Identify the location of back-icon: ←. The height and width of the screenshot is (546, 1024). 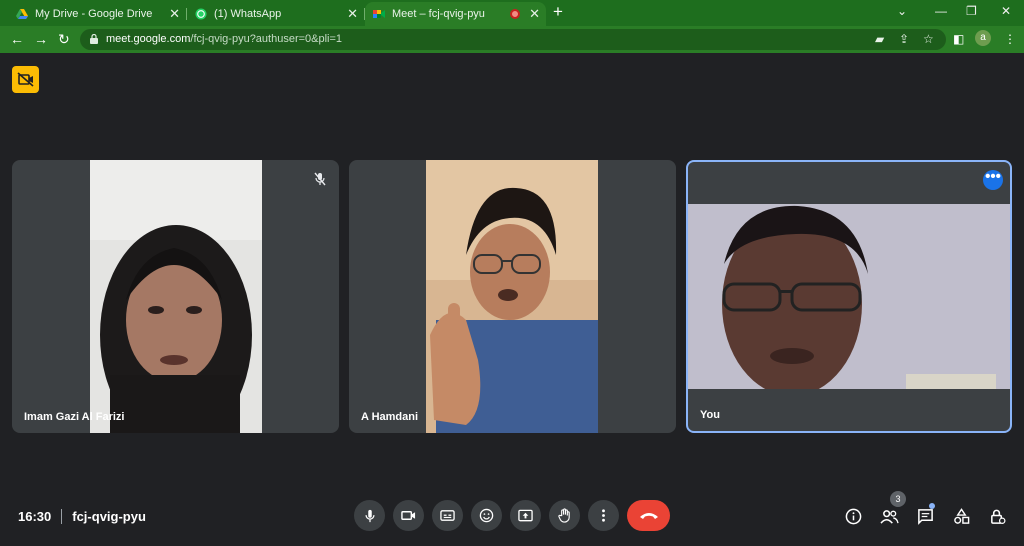
(17, 39).